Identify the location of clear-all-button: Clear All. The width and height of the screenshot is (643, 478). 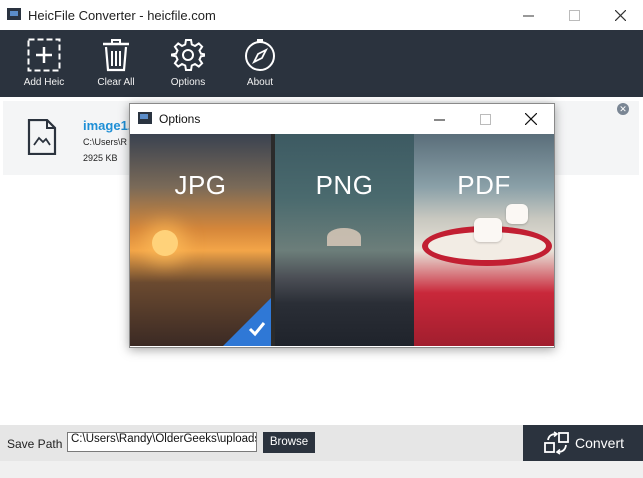
(116, 63).